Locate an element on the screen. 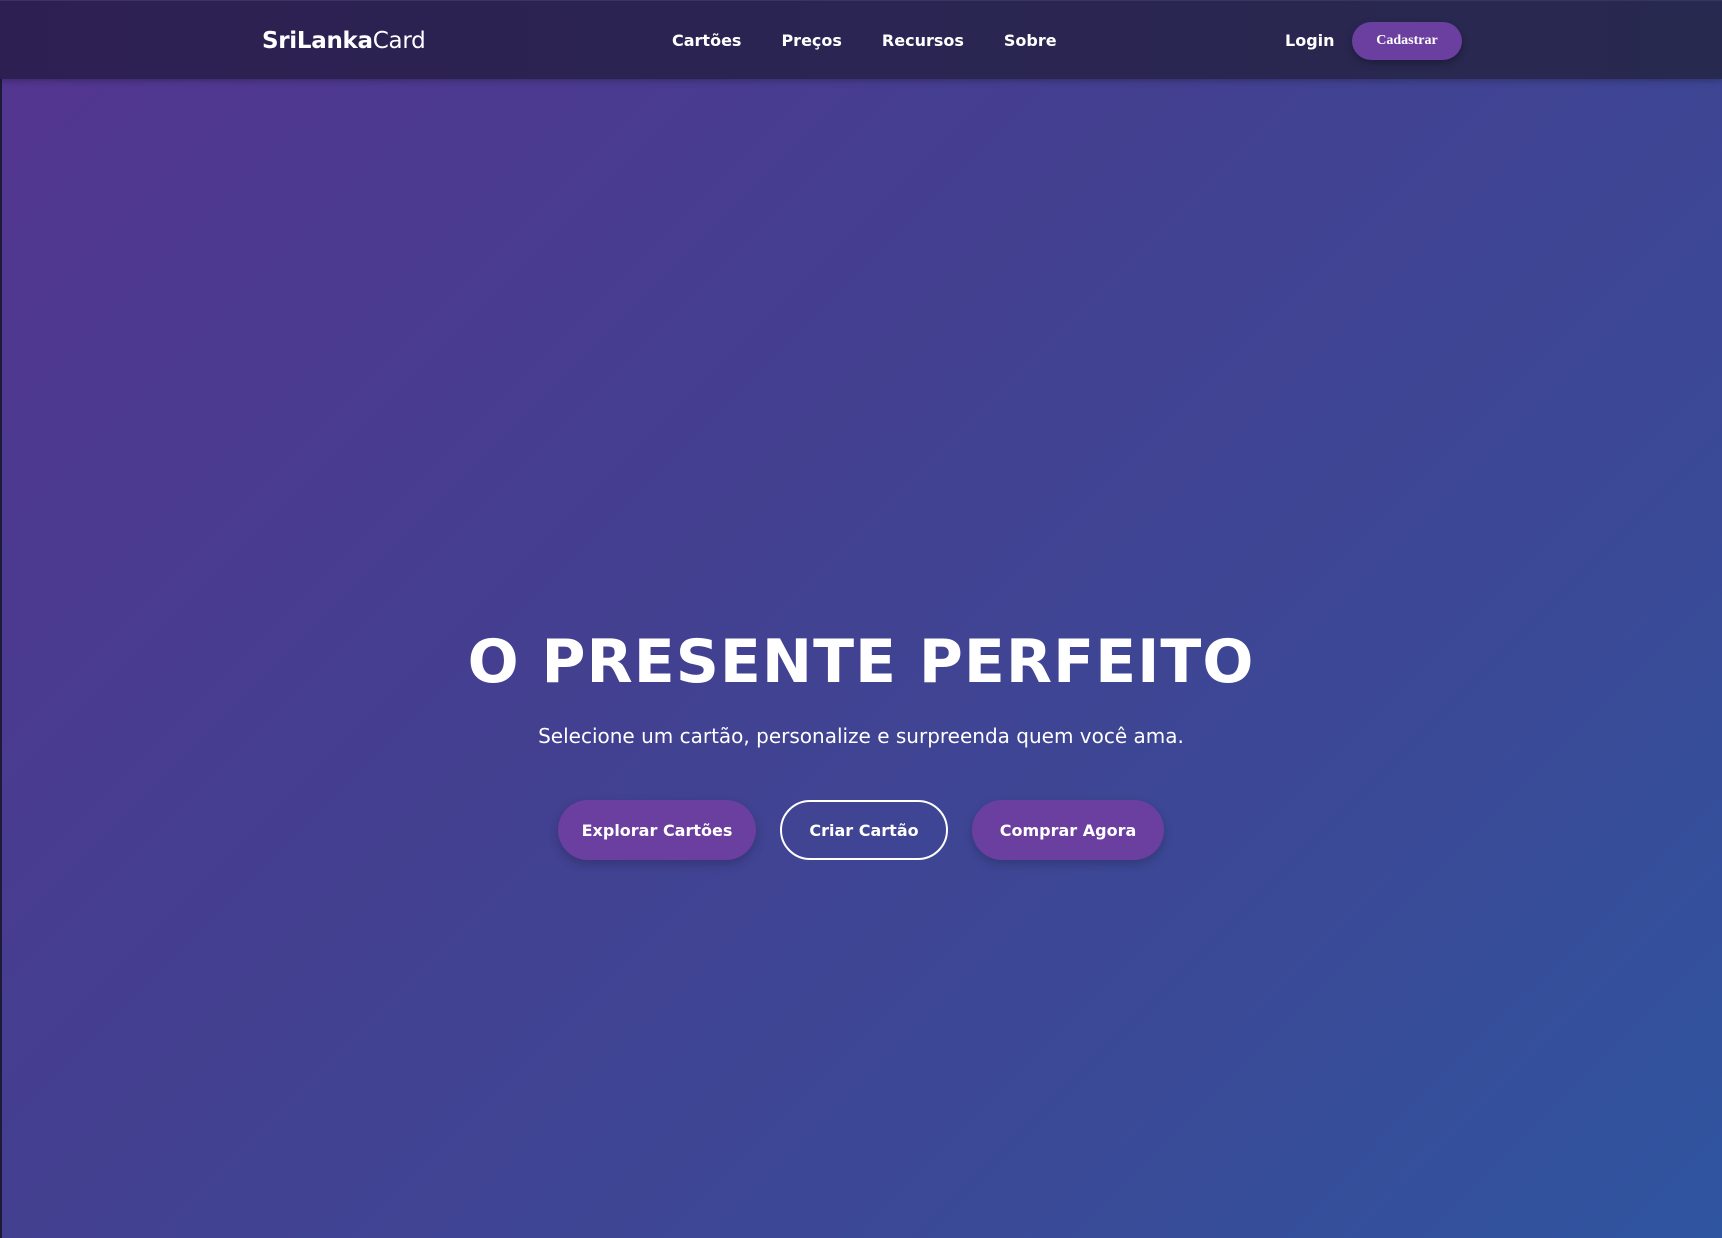 Image resolution: width=1722 pixels, height=1238 pixels. create-card-button: Criar Cartão is located at coordinates (864, 830).